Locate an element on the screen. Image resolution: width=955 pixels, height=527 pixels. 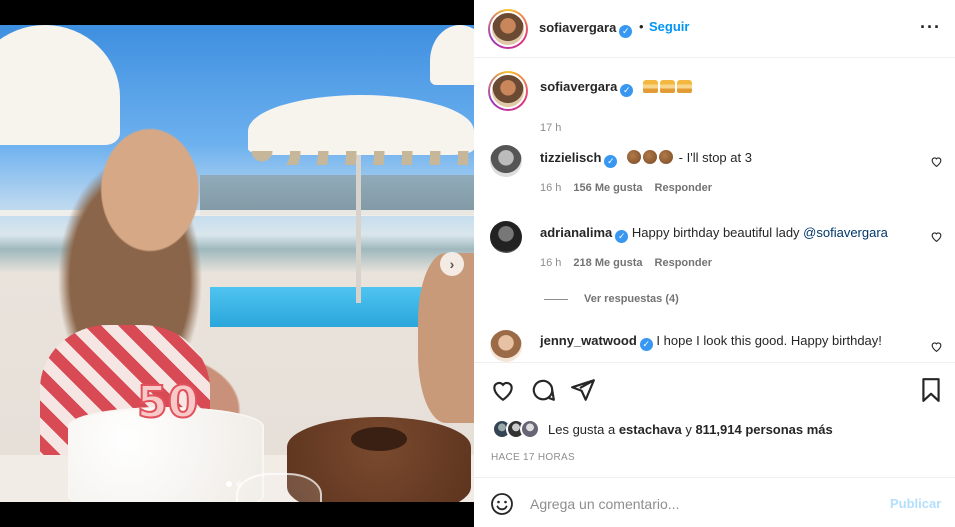
author-username: sofiavergara ✓ is located at coordinates (586, 29).